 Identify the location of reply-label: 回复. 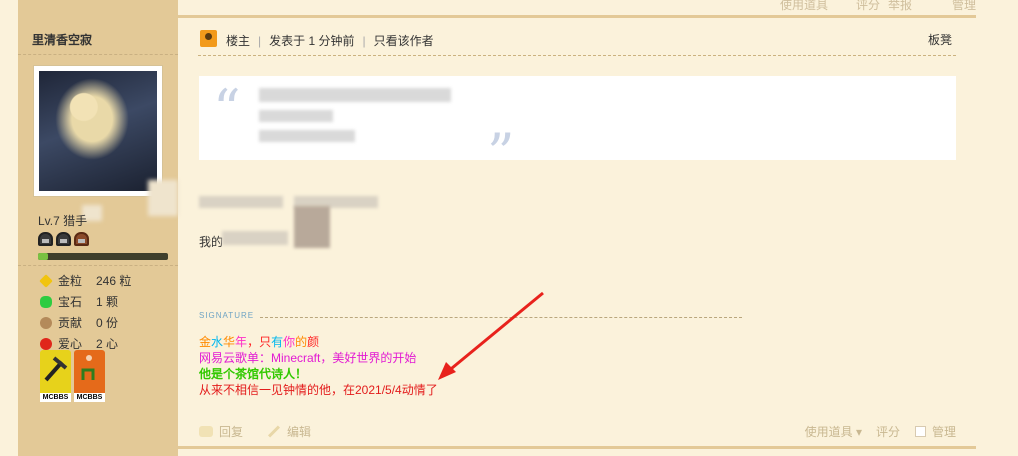
(231, 432).